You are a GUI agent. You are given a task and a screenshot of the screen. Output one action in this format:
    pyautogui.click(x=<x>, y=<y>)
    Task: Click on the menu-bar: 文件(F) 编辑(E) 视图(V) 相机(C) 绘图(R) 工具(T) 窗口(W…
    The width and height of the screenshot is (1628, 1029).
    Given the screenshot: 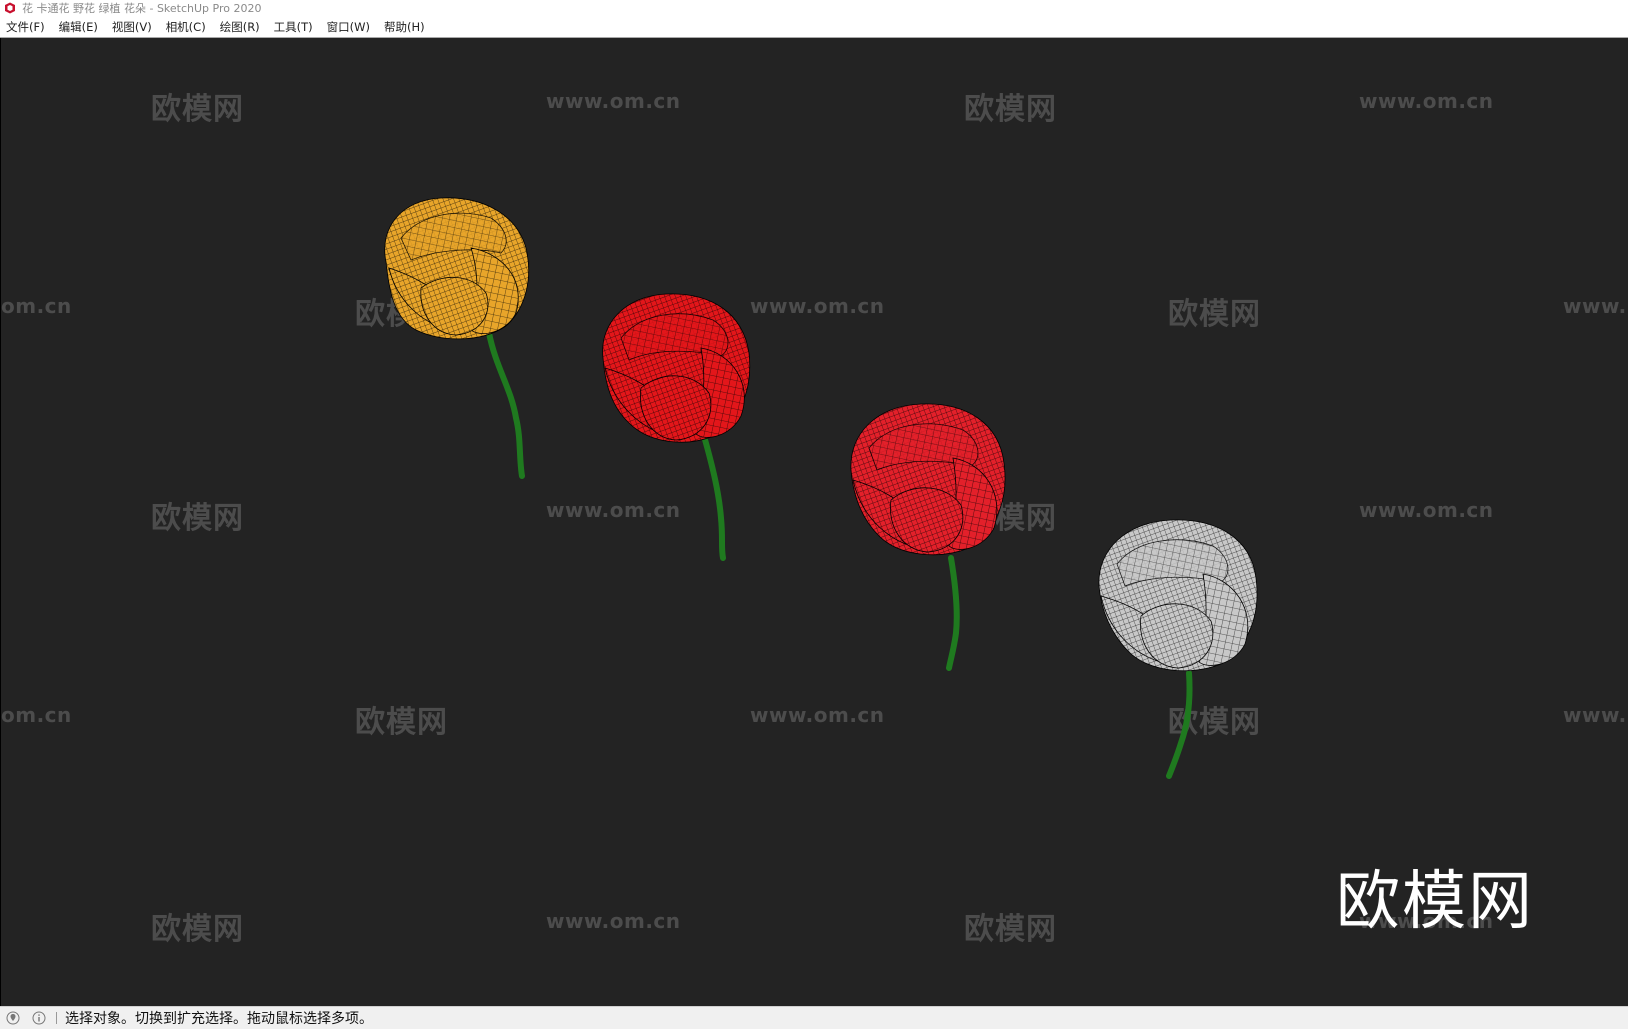 What is the action you would take?
    pyautogui.click(x=814, y=27)
    